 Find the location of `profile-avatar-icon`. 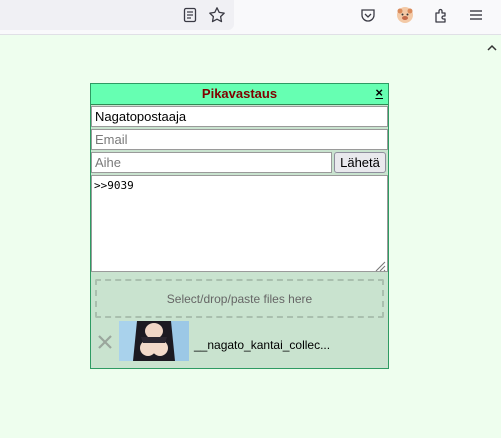

profile-avatar-icon is located at coordinates (405, 15).